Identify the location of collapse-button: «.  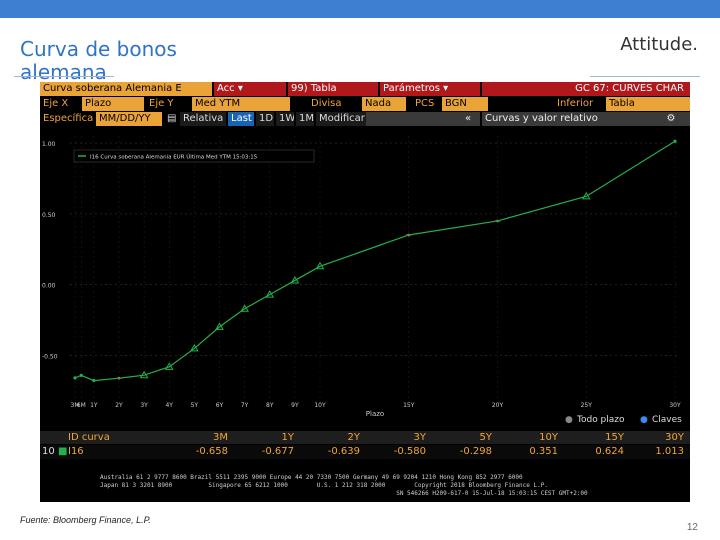
(471, 119).